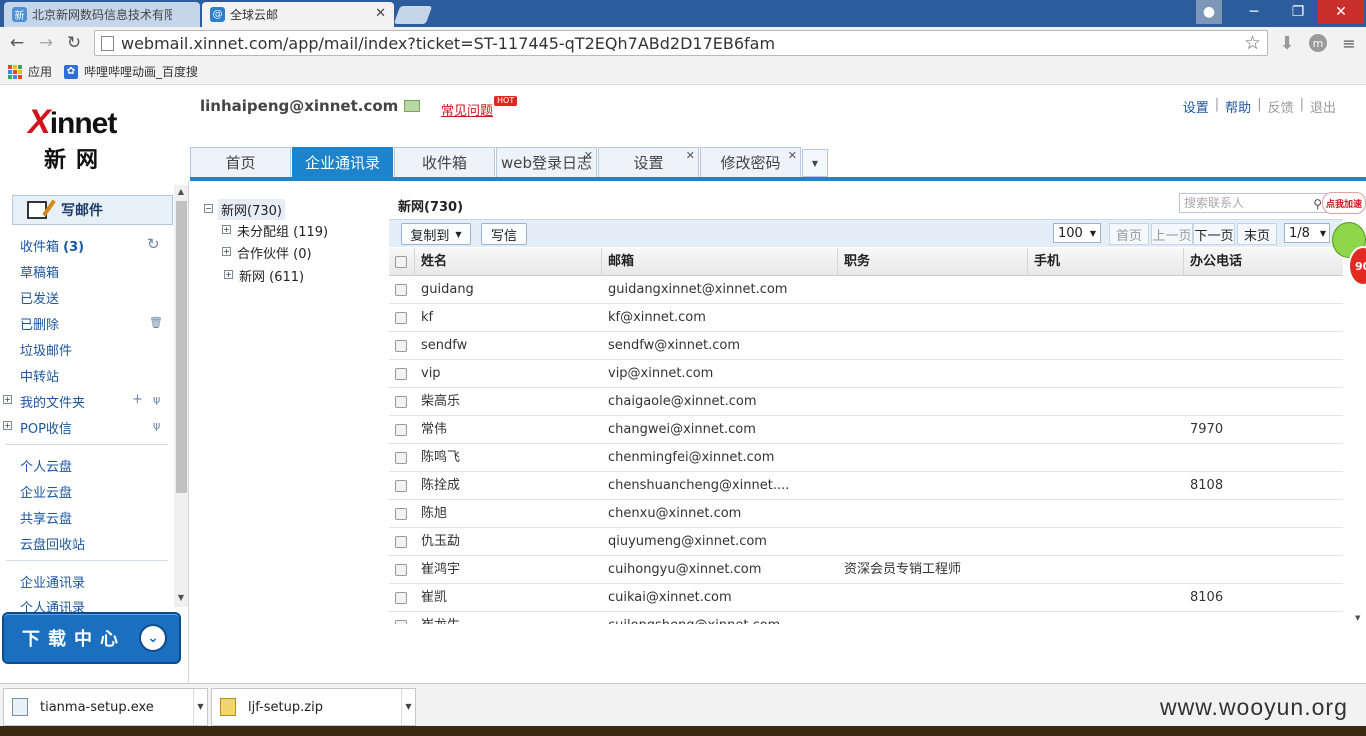 The image size is (1366, 736). I want to click on collapse-icon: −, so click(208, 208).